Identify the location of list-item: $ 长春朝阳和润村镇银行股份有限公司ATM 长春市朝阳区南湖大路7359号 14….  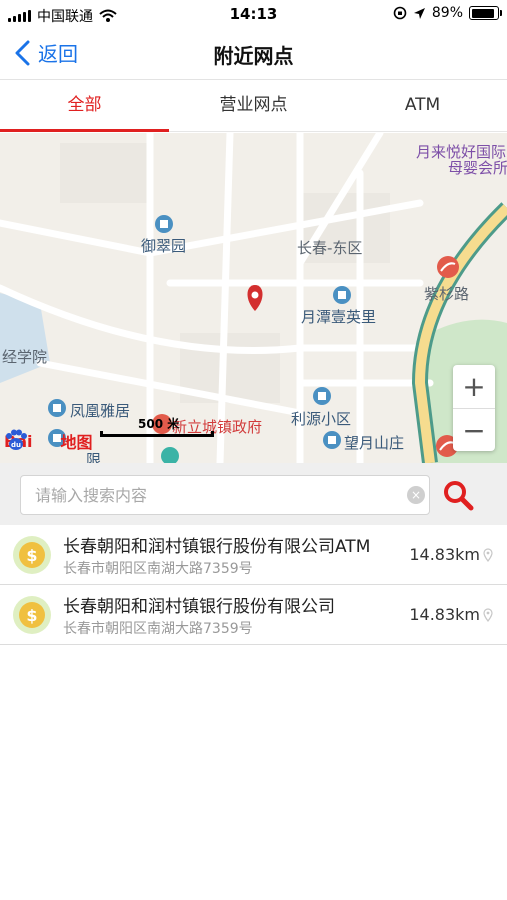
(253, 555).